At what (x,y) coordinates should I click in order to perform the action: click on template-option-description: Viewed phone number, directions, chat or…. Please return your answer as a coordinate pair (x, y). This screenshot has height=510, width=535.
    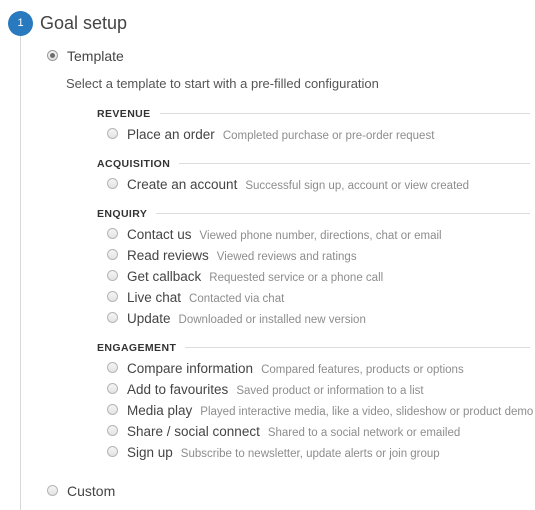
    Looking at the image, I should click on (320, 236).